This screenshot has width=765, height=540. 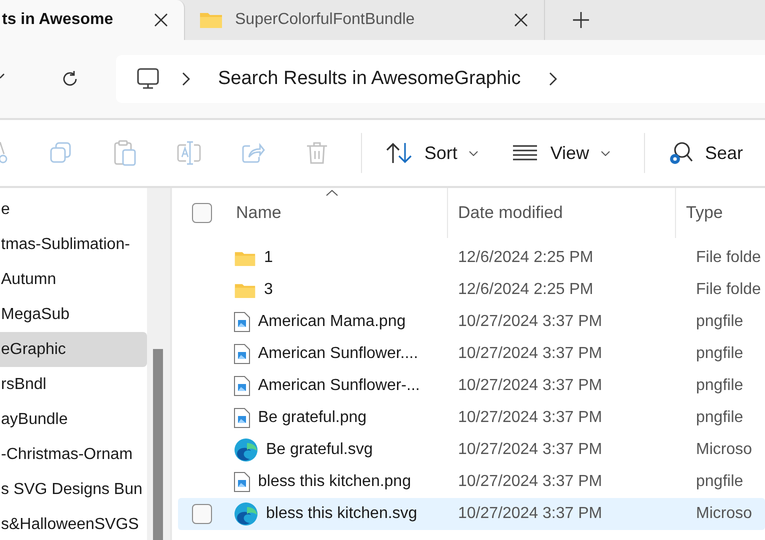 I want to click on sort-arrows-icon, so click(x=399, y=153).